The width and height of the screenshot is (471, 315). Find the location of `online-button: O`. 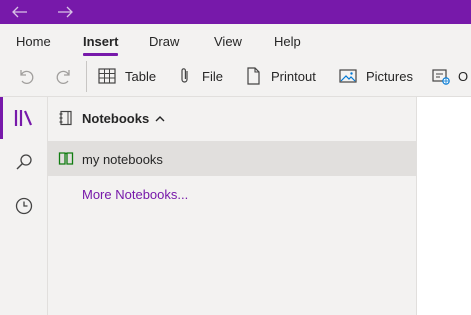

online-button: O is located at coordinates (463, 76).